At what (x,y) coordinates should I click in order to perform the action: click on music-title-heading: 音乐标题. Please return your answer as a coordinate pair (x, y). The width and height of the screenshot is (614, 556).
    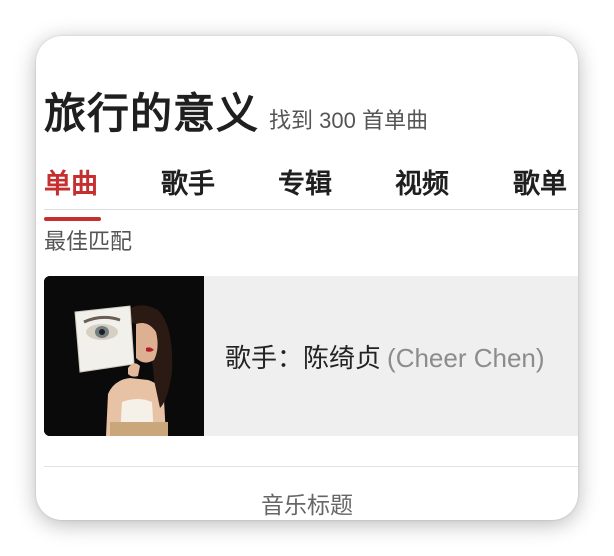
    Looking at the image, I should click on (307, 505).